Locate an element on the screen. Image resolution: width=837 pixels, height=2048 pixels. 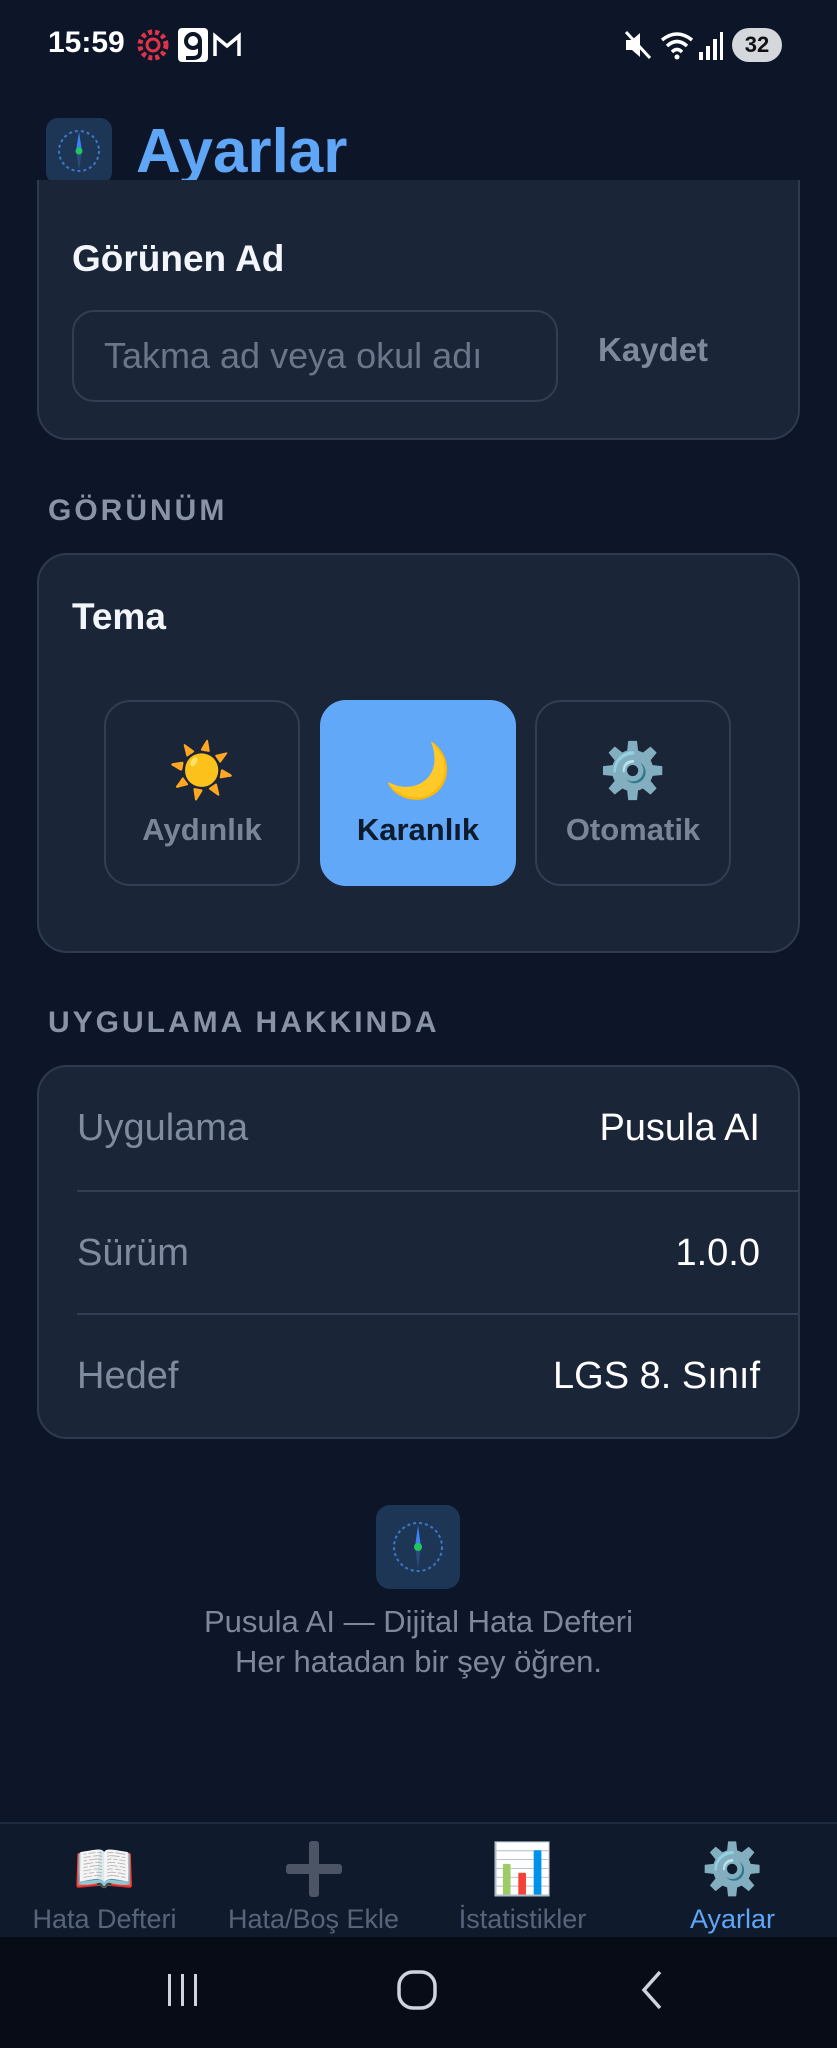
wifi-icon is located at coordinates (677, 46).